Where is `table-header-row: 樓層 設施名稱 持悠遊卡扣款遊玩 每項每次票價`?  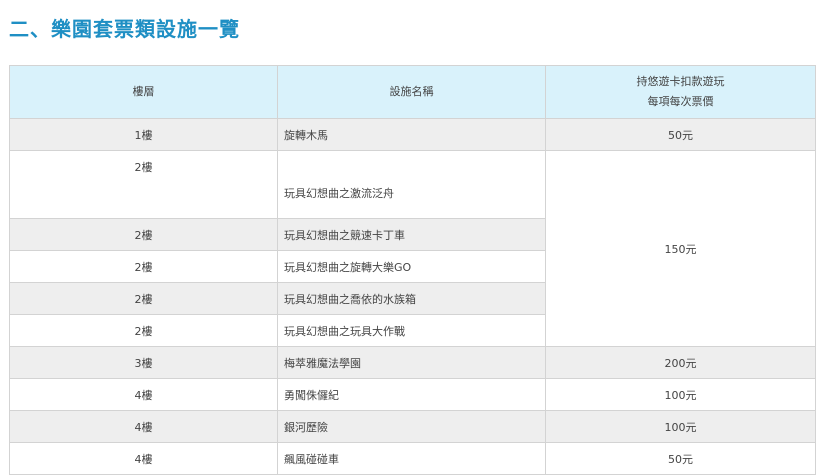 table-header-row: 樓層 設施名稱 持悠遊卡扣款遊玩 每項每次票價 is located at coordinates (412, 92).